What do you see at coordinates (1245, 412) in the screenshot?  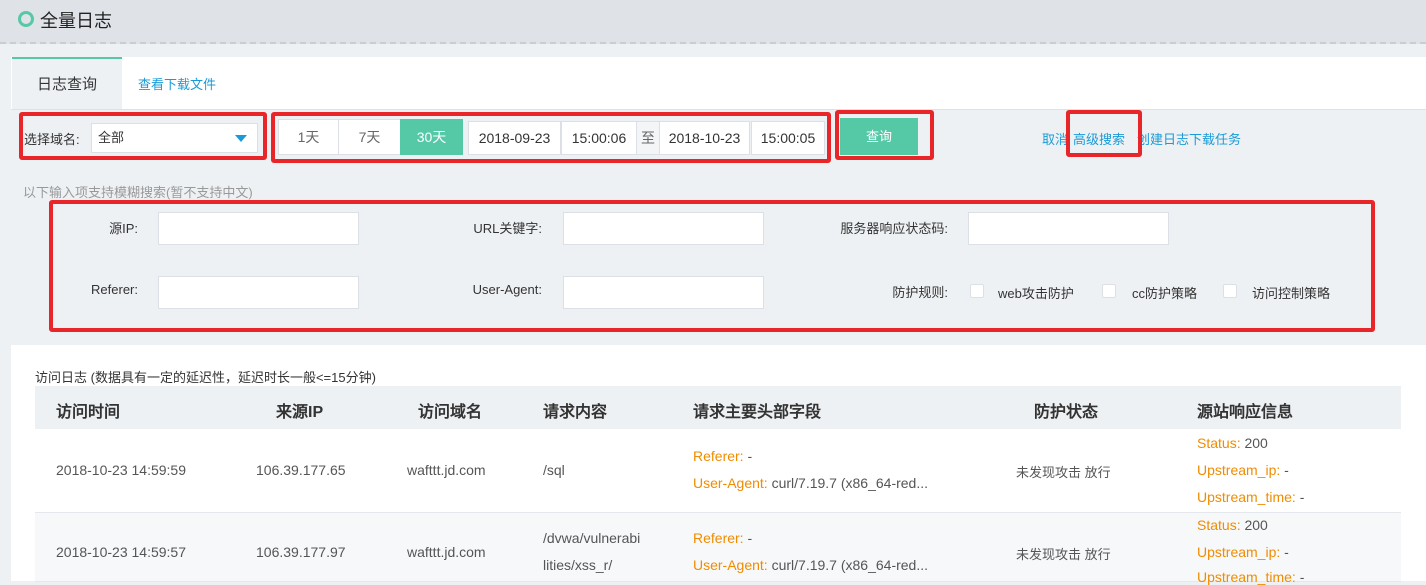 I see `column-header: 源站响应信息` at bounding box center [1245, 412].